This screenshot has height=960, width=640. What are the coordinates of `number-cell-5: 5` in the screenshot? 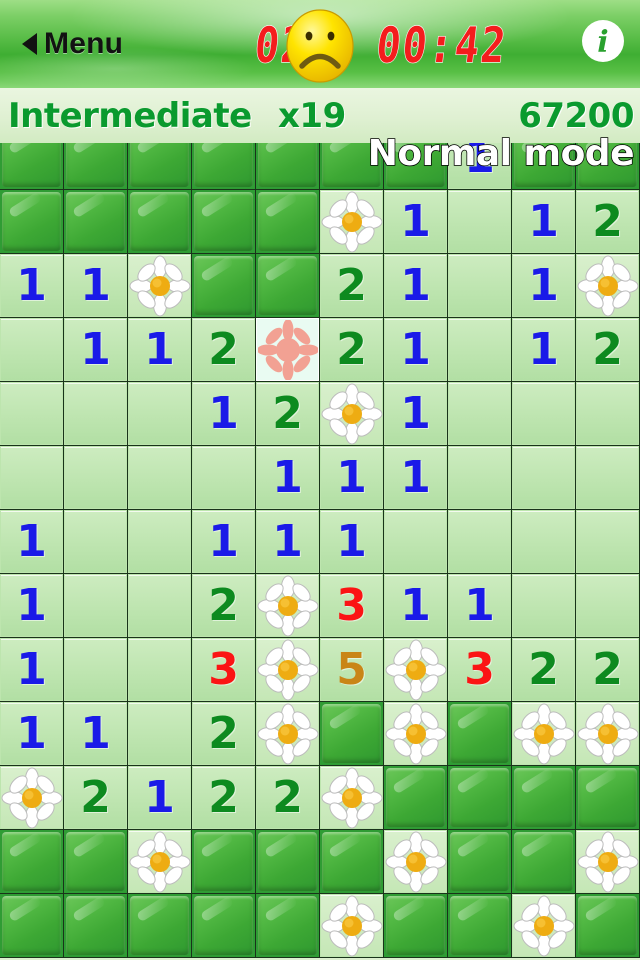 It's located at (352, 670).